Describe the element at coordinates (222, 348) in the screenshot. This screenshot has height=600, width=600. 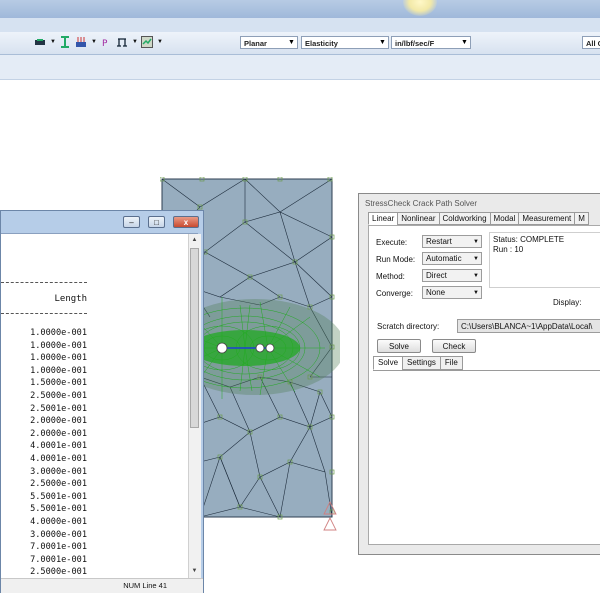
I see `crack-tip-left` at that location.